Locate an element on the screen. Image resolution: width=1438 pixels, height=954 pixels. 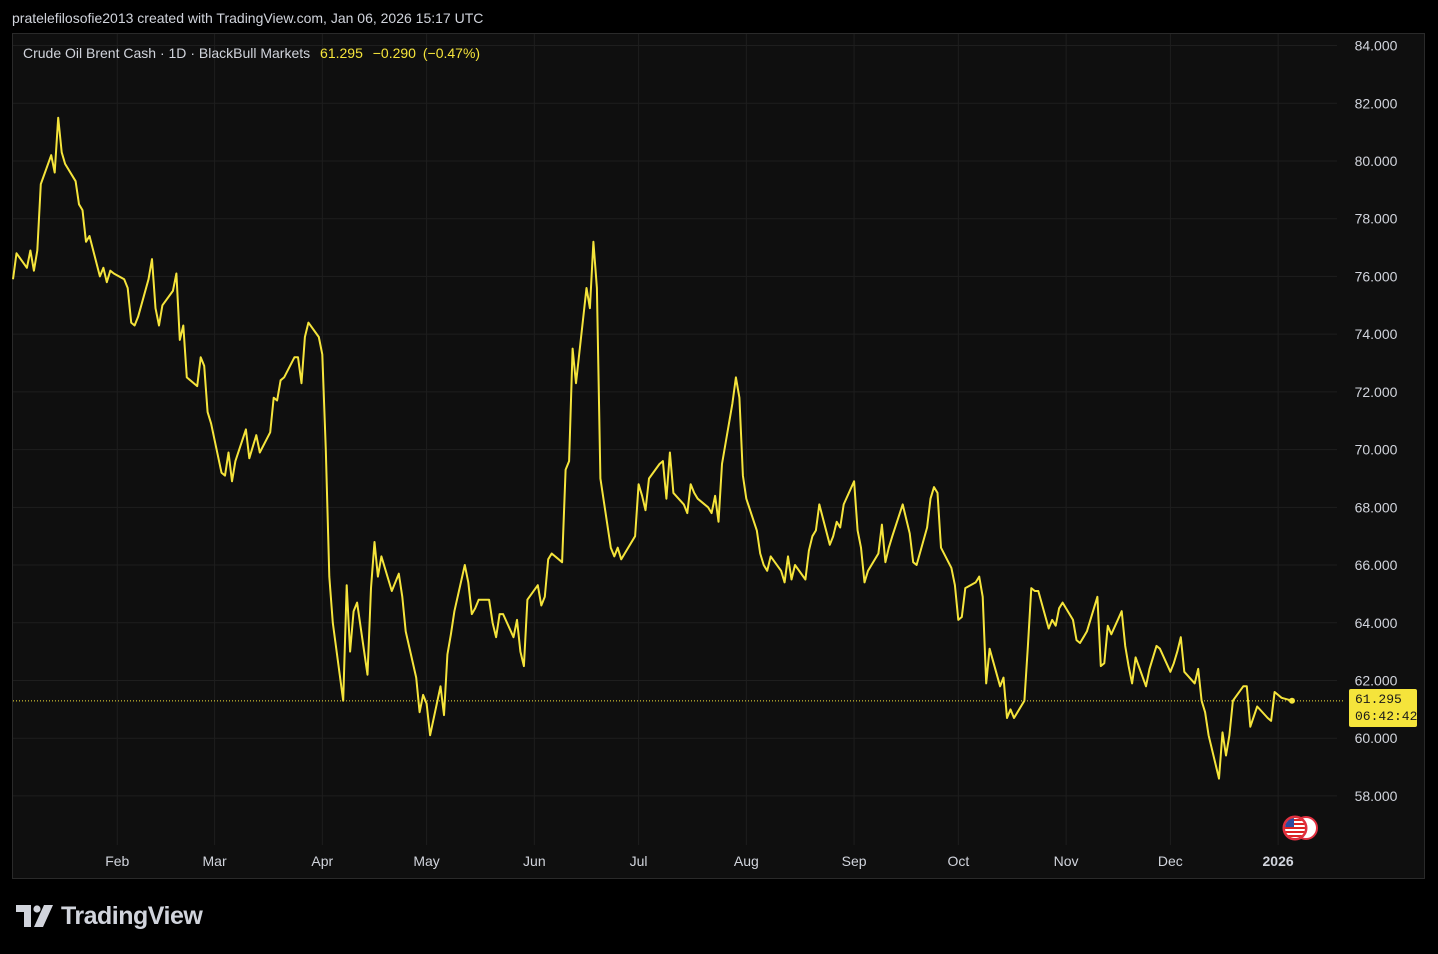
price-tick-label: 70.000 is located at coordinates (1376, 450).